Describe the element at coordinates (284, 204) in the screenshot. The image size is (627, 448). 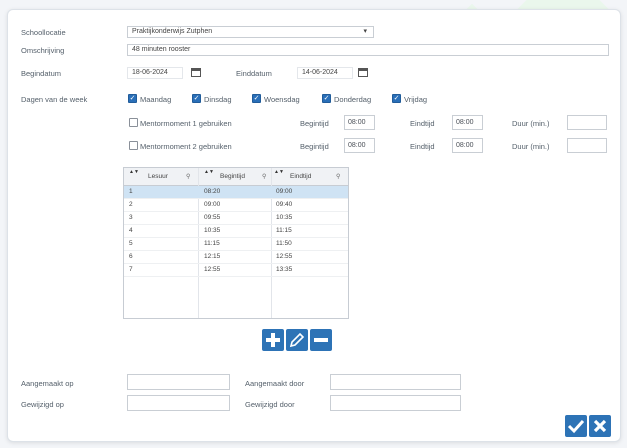
I see `cell-eindtijd: 09:40` at that location.